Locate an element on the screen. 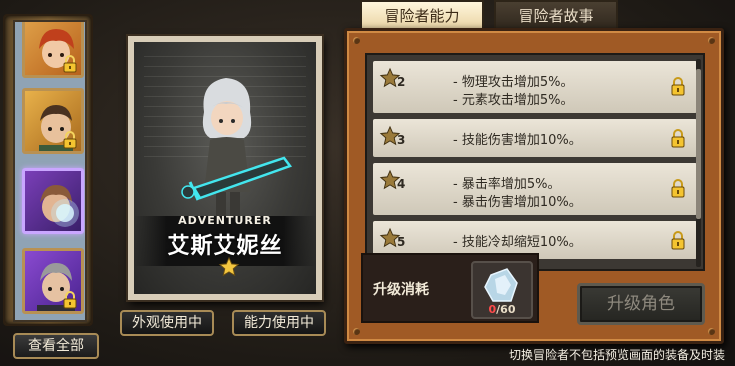  character-list is located at coordinates (50, 171).